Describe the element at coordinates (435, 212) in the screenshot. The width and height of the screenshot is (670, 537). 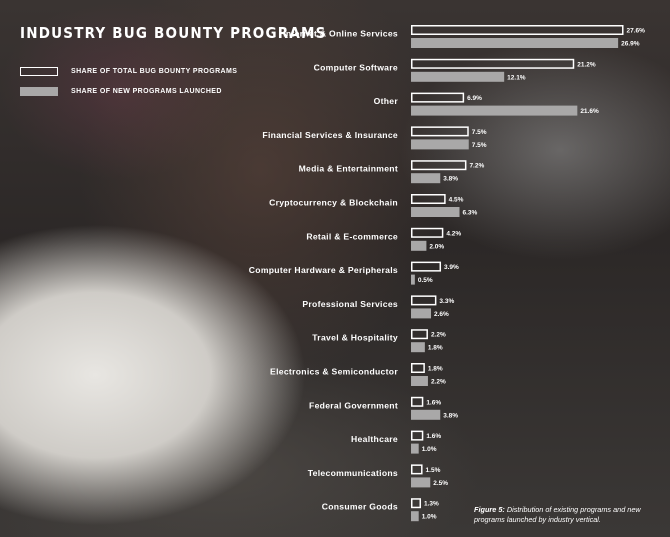
I see `bar-new-cryptocurrency-blockchain` at that location.